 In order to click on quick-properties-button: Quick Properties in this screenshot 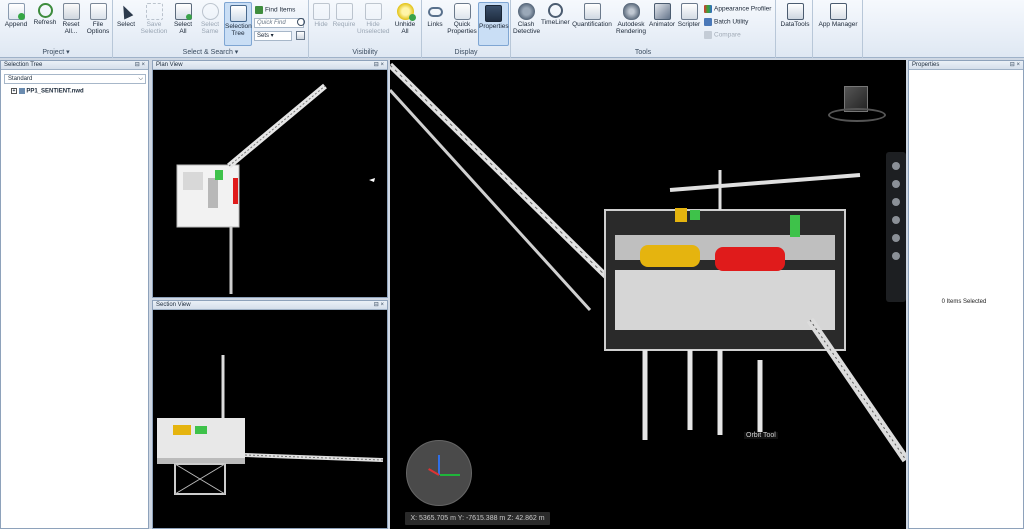, I will do `click(462, 19)`.